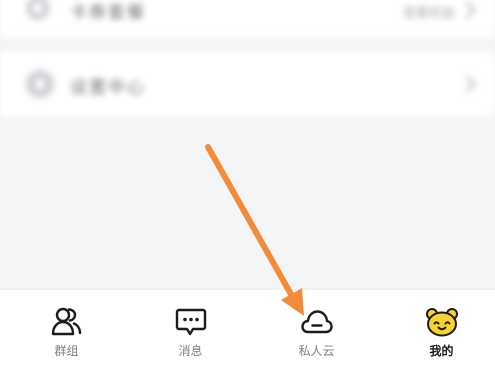 This screenshot has height=371, width=495. I want to click on tab-mine: 我的, so click(437, 330).